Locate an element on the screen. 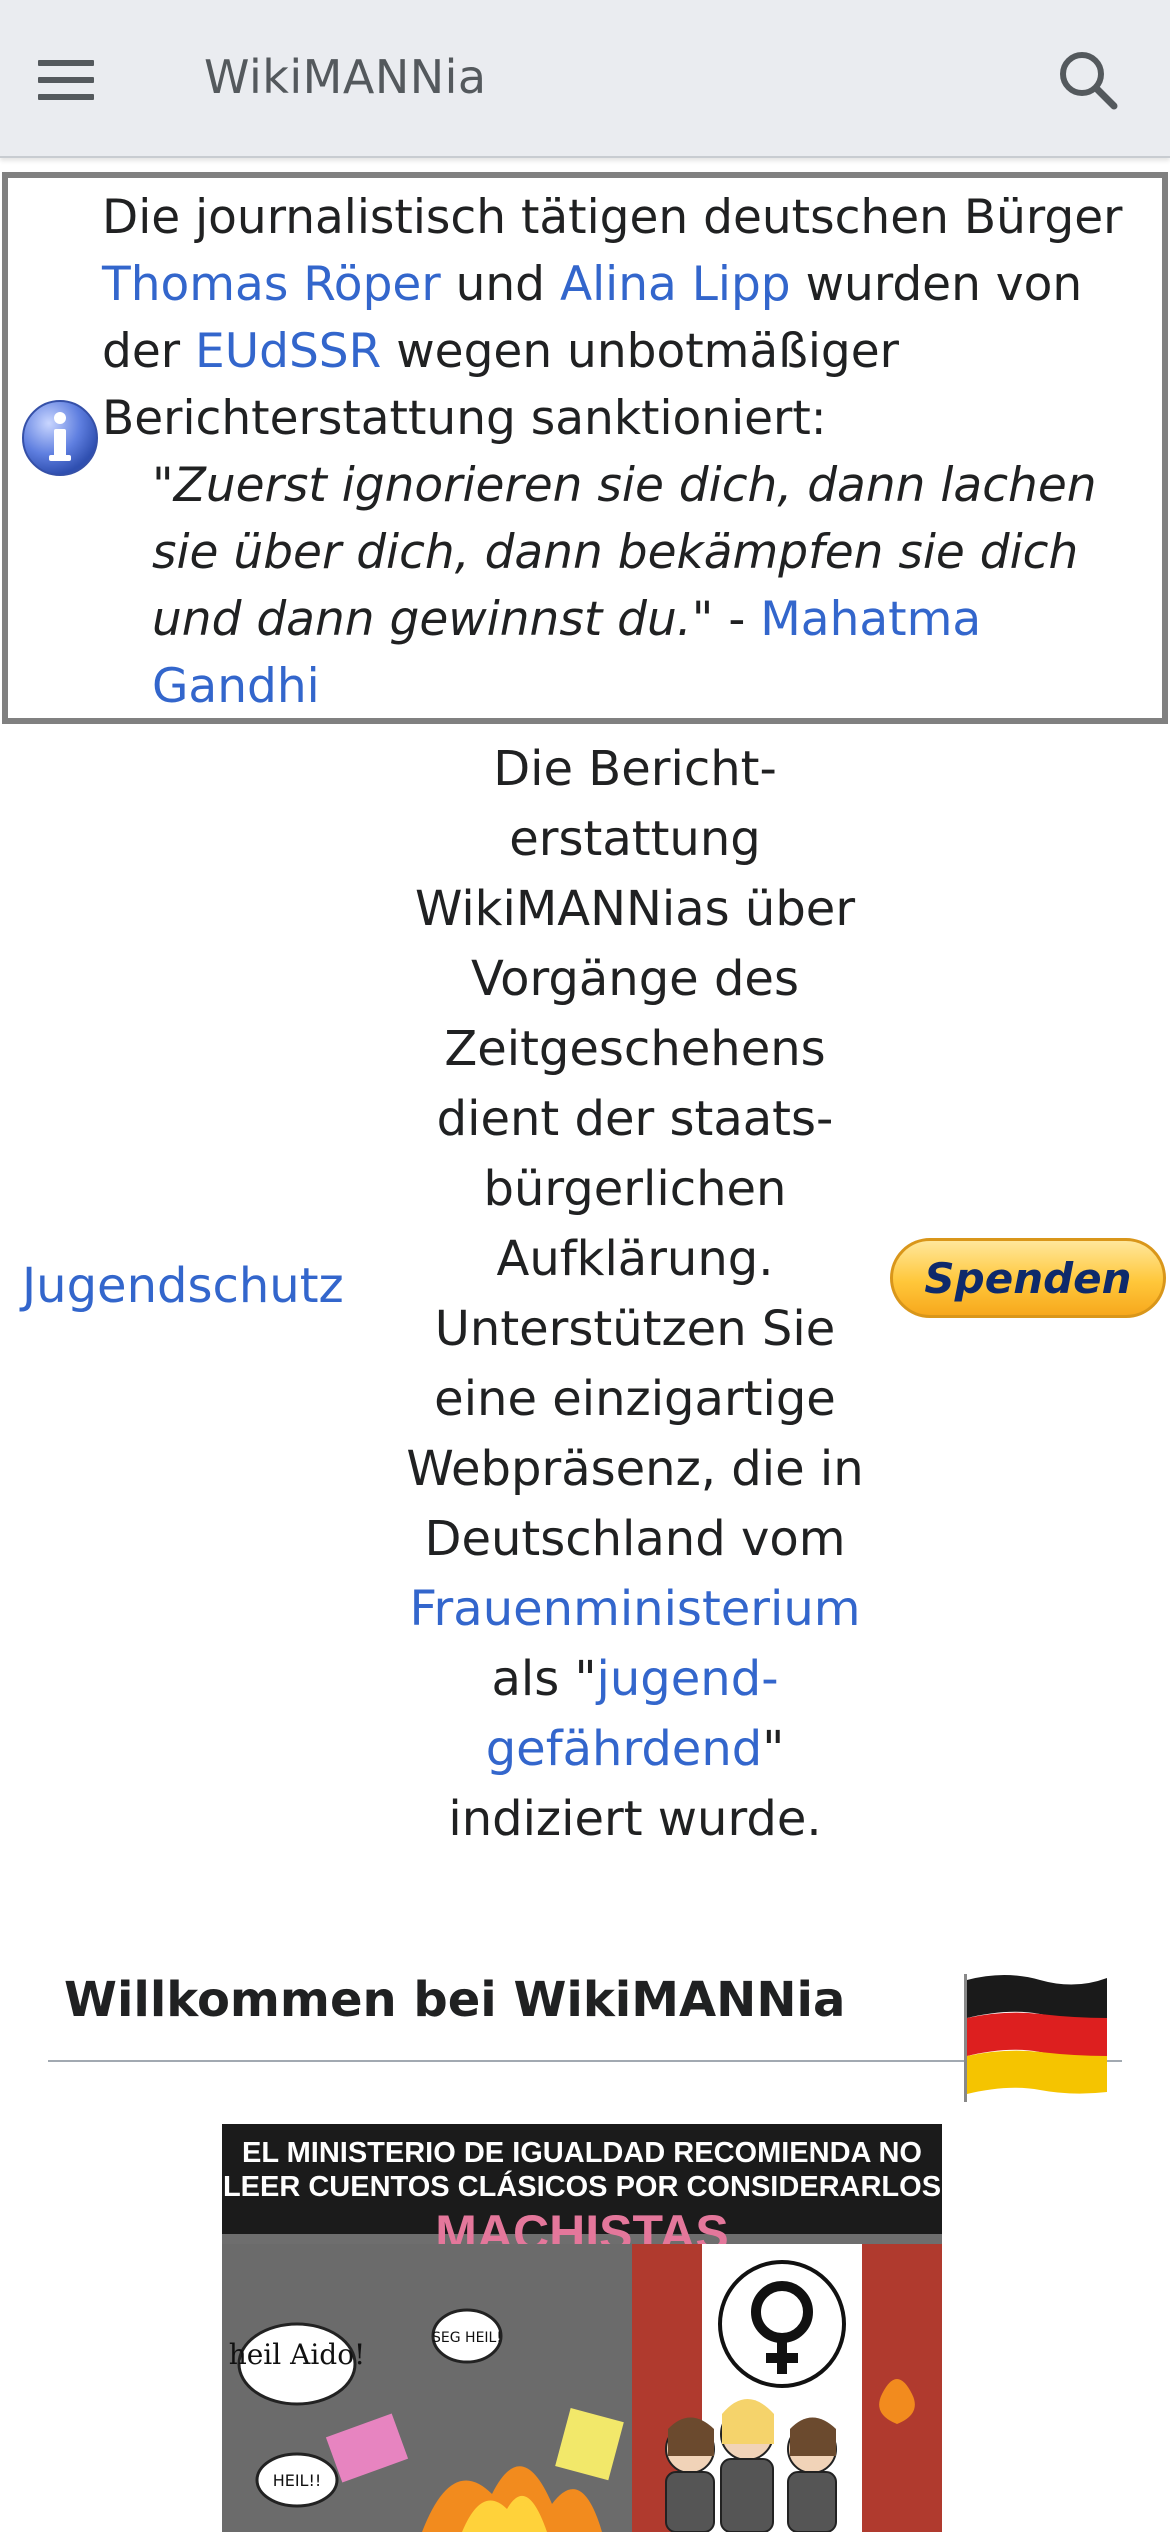 This screenshot has height=2532, width=1170. link-frauenministerium: Frauenministerium is located at coordinates (634, 1609).